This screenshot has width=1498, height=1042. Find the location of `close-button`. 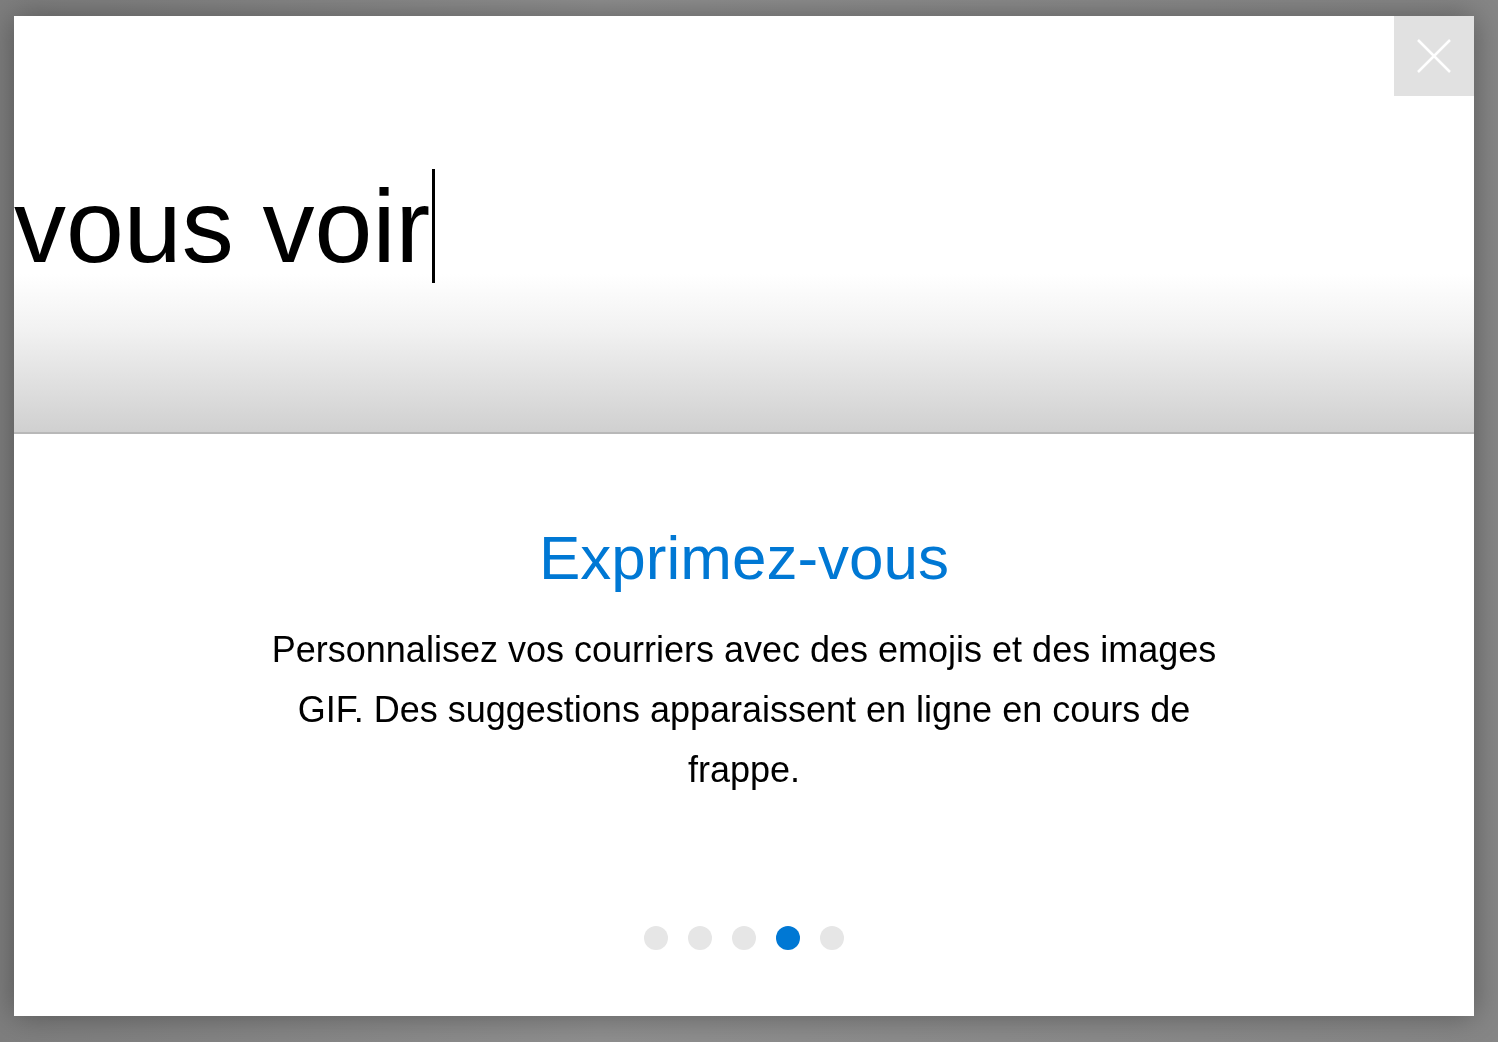

close-button is located at coordinates (1434, 56).